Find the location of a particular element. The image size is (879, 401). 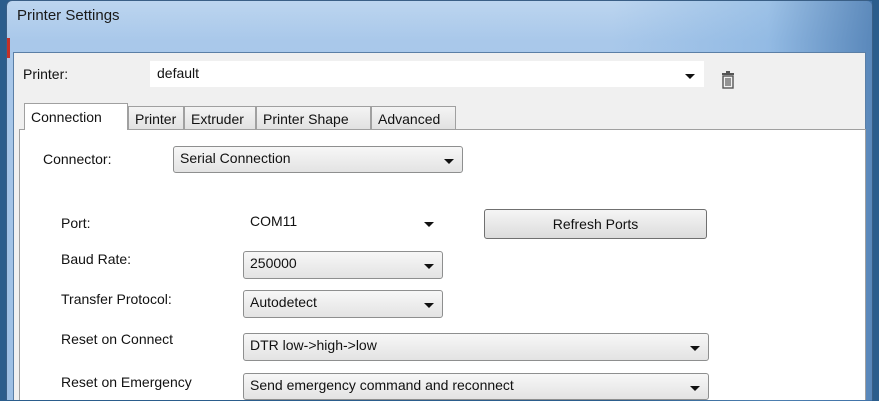

reset-on-connect-value: DTR low->high->low is located at coordinates (313, 345).